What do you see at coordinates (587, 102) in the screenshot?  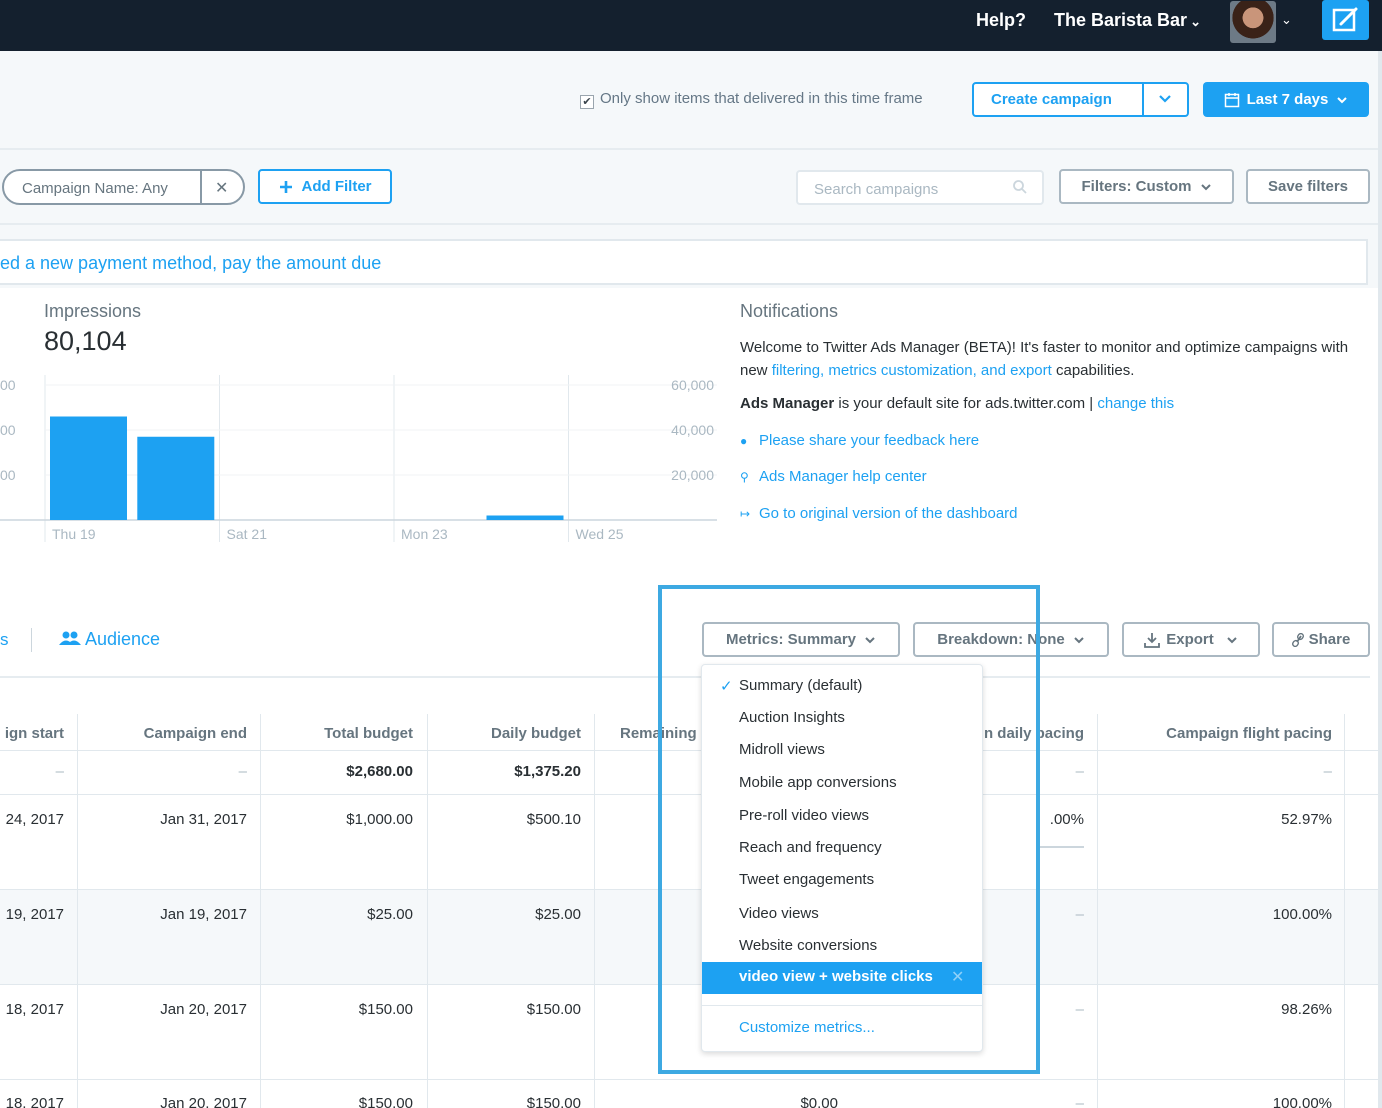 I see `delivered-checkbox: ✔` at bounding box center [587, 102].